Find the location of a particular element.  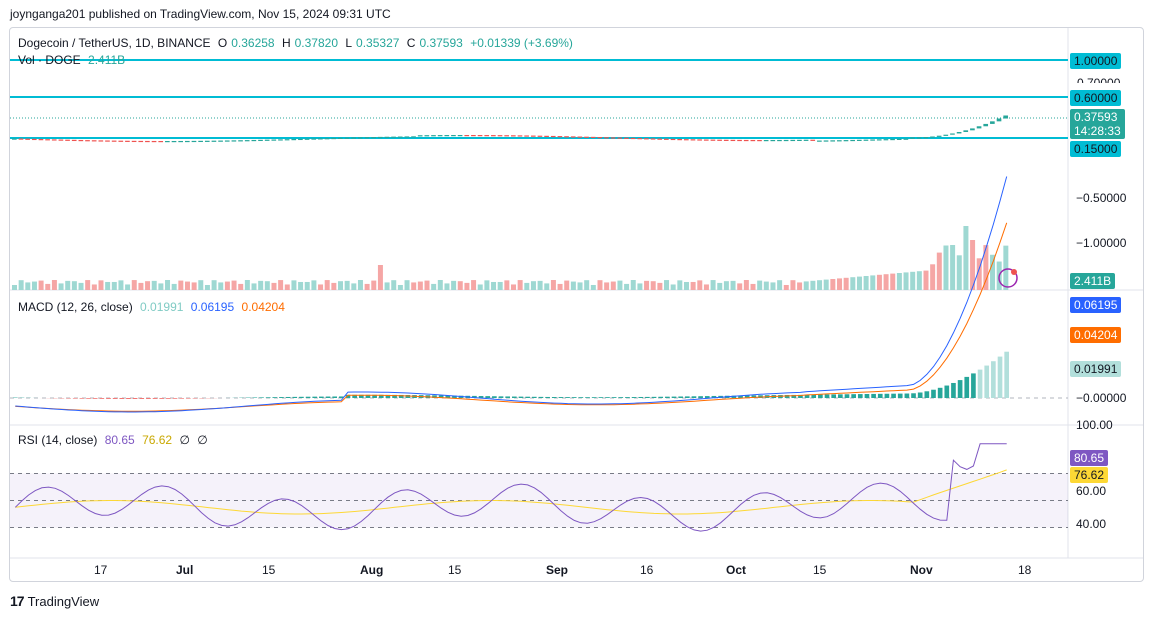

macd-signal-value: 0.04204 is located at coordinates (263, 307).